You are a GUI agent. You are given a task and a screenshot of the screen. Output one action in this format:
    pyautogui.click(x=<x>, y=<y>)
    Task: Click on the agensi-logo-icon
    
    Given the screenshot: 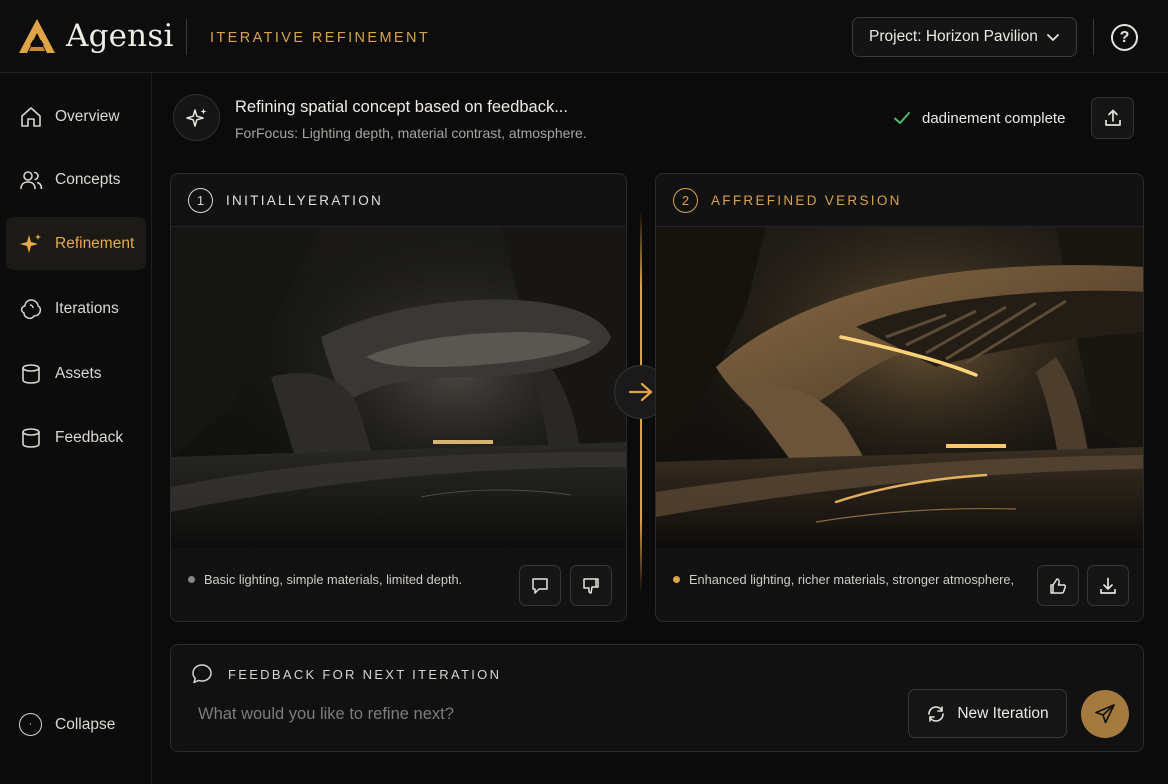 What is the action you would take?
    pyautogui.click(x=37, y=36)
    